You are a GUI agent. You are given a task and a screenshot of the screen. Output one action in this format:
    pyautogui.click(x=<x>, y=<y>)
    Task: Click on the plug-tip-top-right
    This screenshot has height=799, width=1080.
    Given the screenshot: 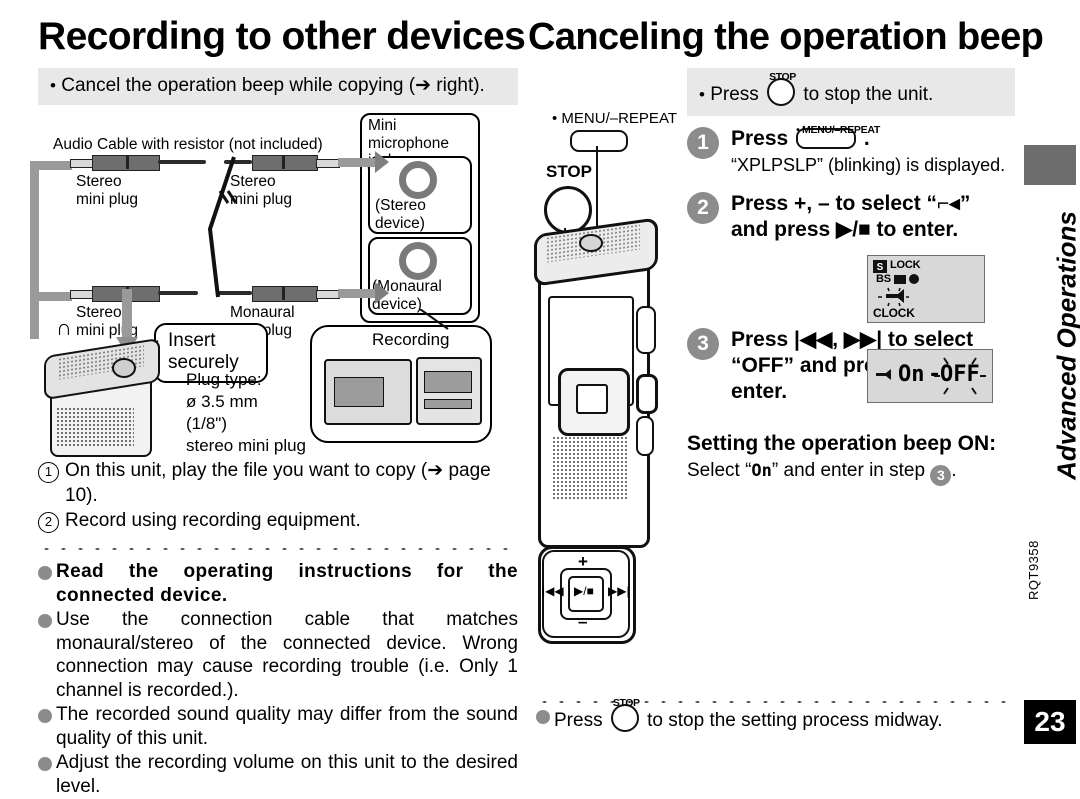 What is the action you would take?
    pyautogui.click(x=328, y=163)
    